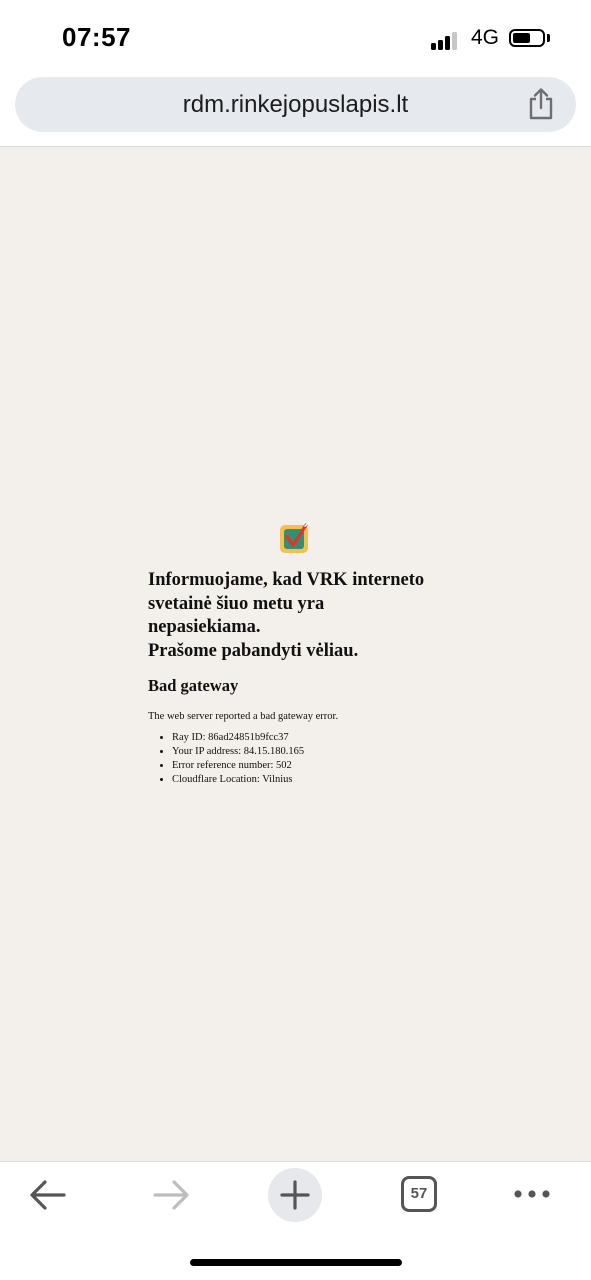 The width and height of the screenshot is (591, 1280). I want to click on status-time: 07:57, so click(96, 37).